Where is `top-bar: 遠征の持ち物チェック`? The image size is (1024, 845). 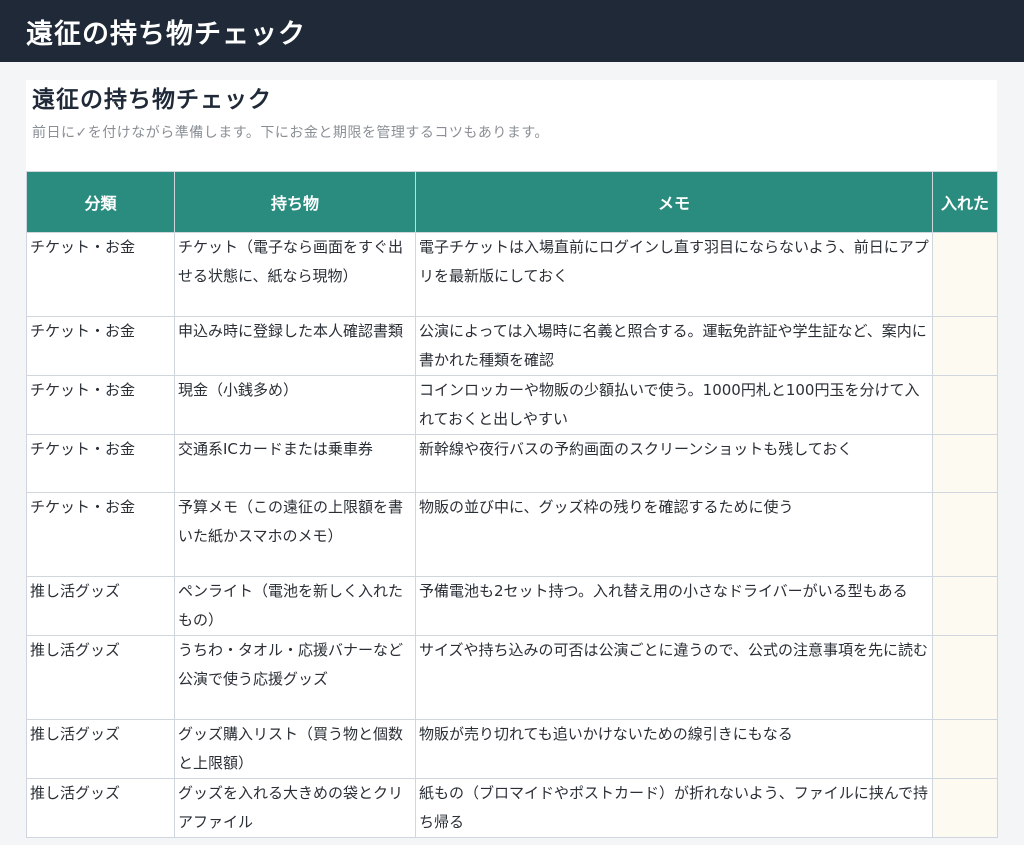 top-bar: 遠征の持ち物チェック is located at coordinates (512, 31).